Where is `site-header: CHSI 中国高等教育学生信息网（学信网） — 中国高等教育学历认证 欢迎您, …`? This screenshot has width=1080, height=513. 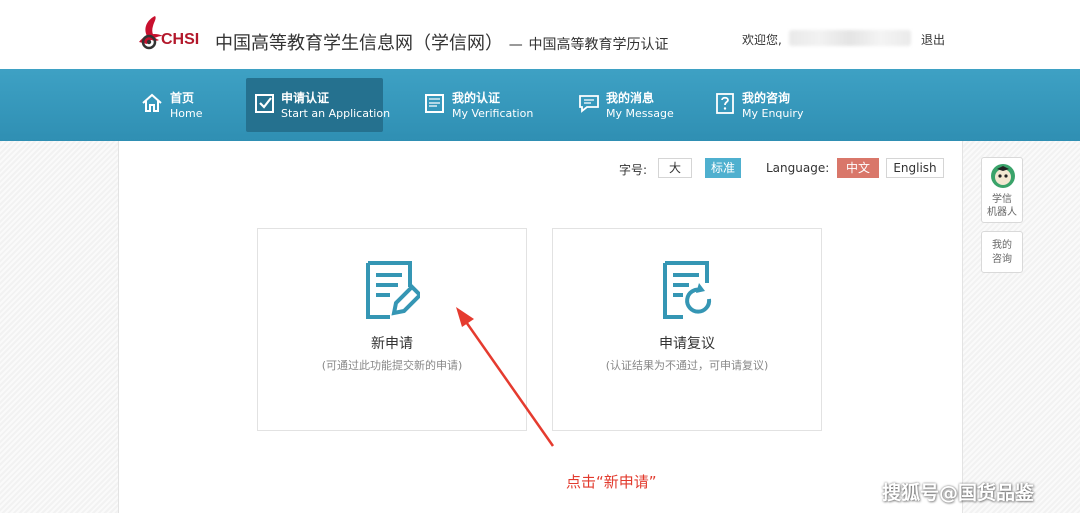 site-header: CHSI 中国高等教育学生信息网（学信网） — 中国高等教育学历认证 欢迎您, … is located at coordinates (540, 34).